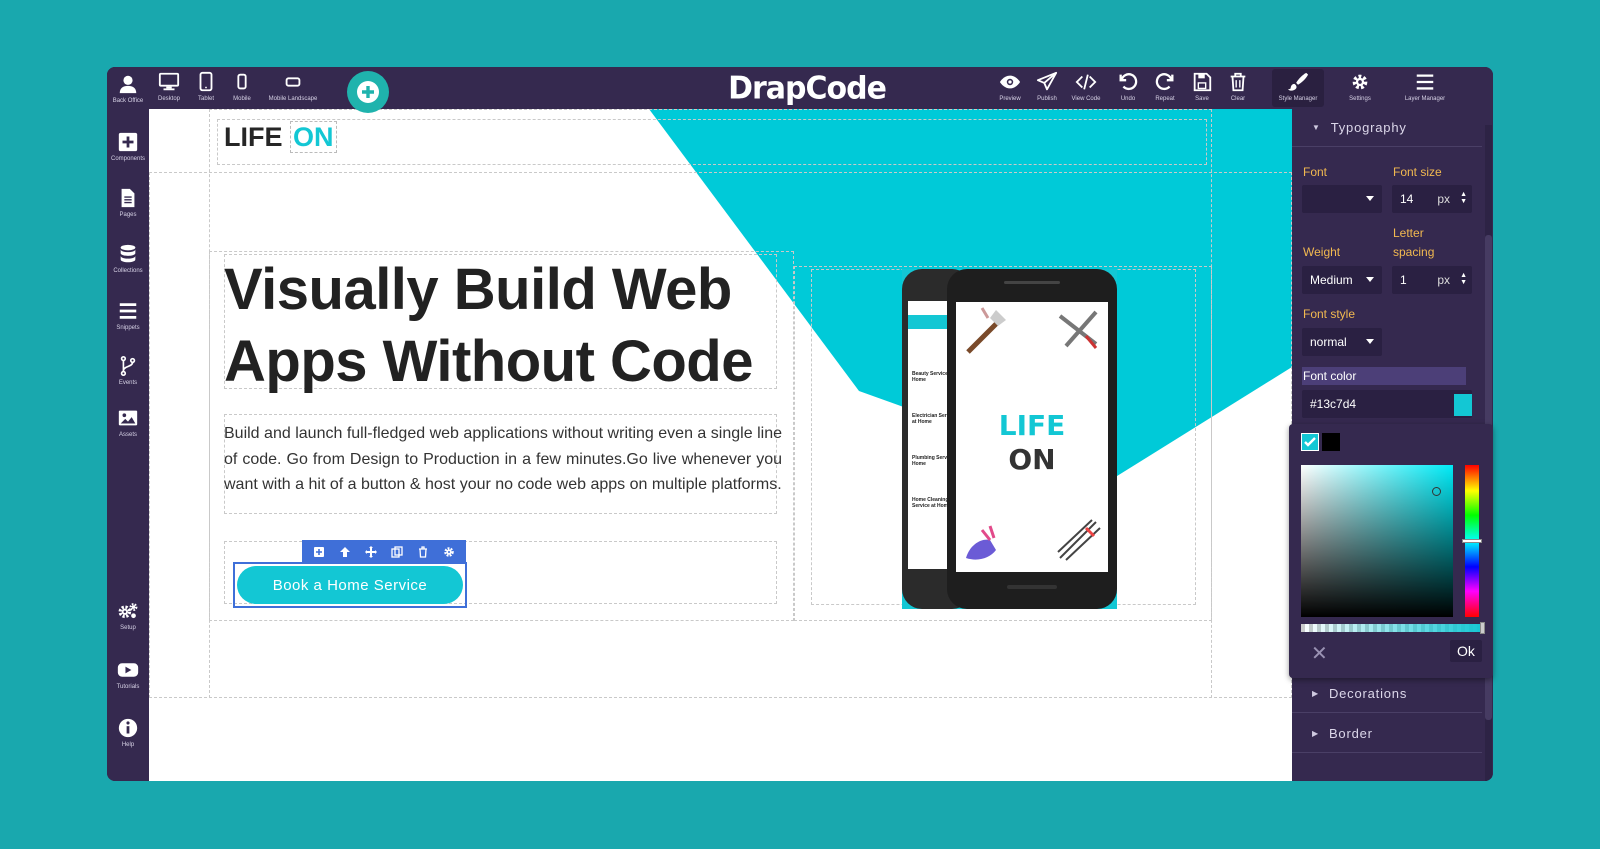 The height and width of the screenshot is (849, 1600). I want to click on alpha-slider, so click(1392, 628).